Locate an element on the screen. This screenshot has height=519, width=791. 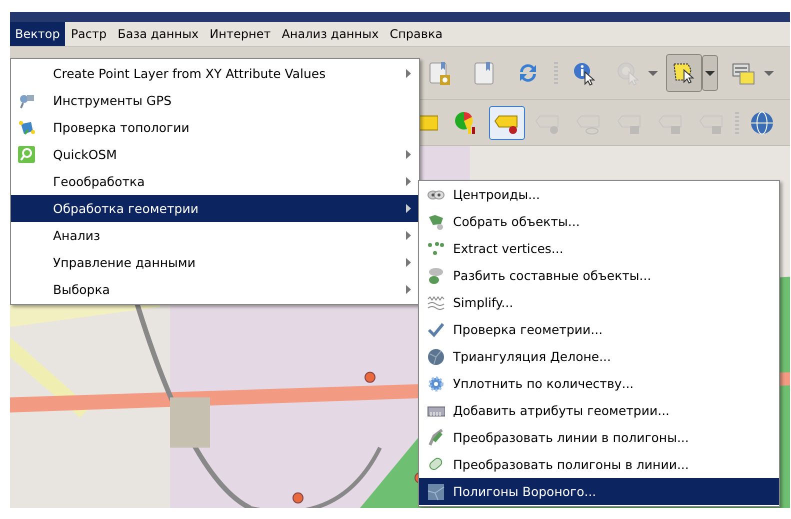
line-to-polygon-icon is located at coordinates (436, 437).